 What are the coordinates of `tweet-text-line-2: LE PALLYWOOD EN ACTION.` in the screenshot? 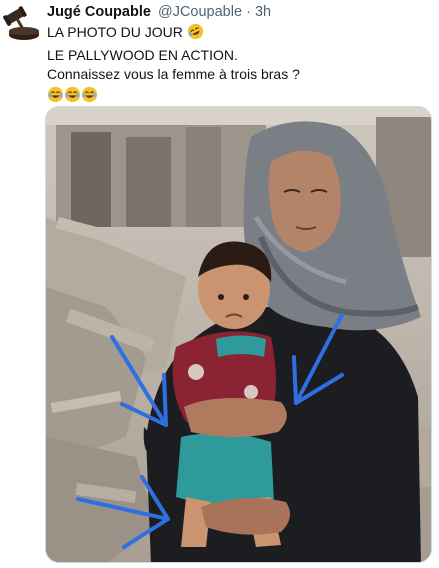 It's located at (142, 54).